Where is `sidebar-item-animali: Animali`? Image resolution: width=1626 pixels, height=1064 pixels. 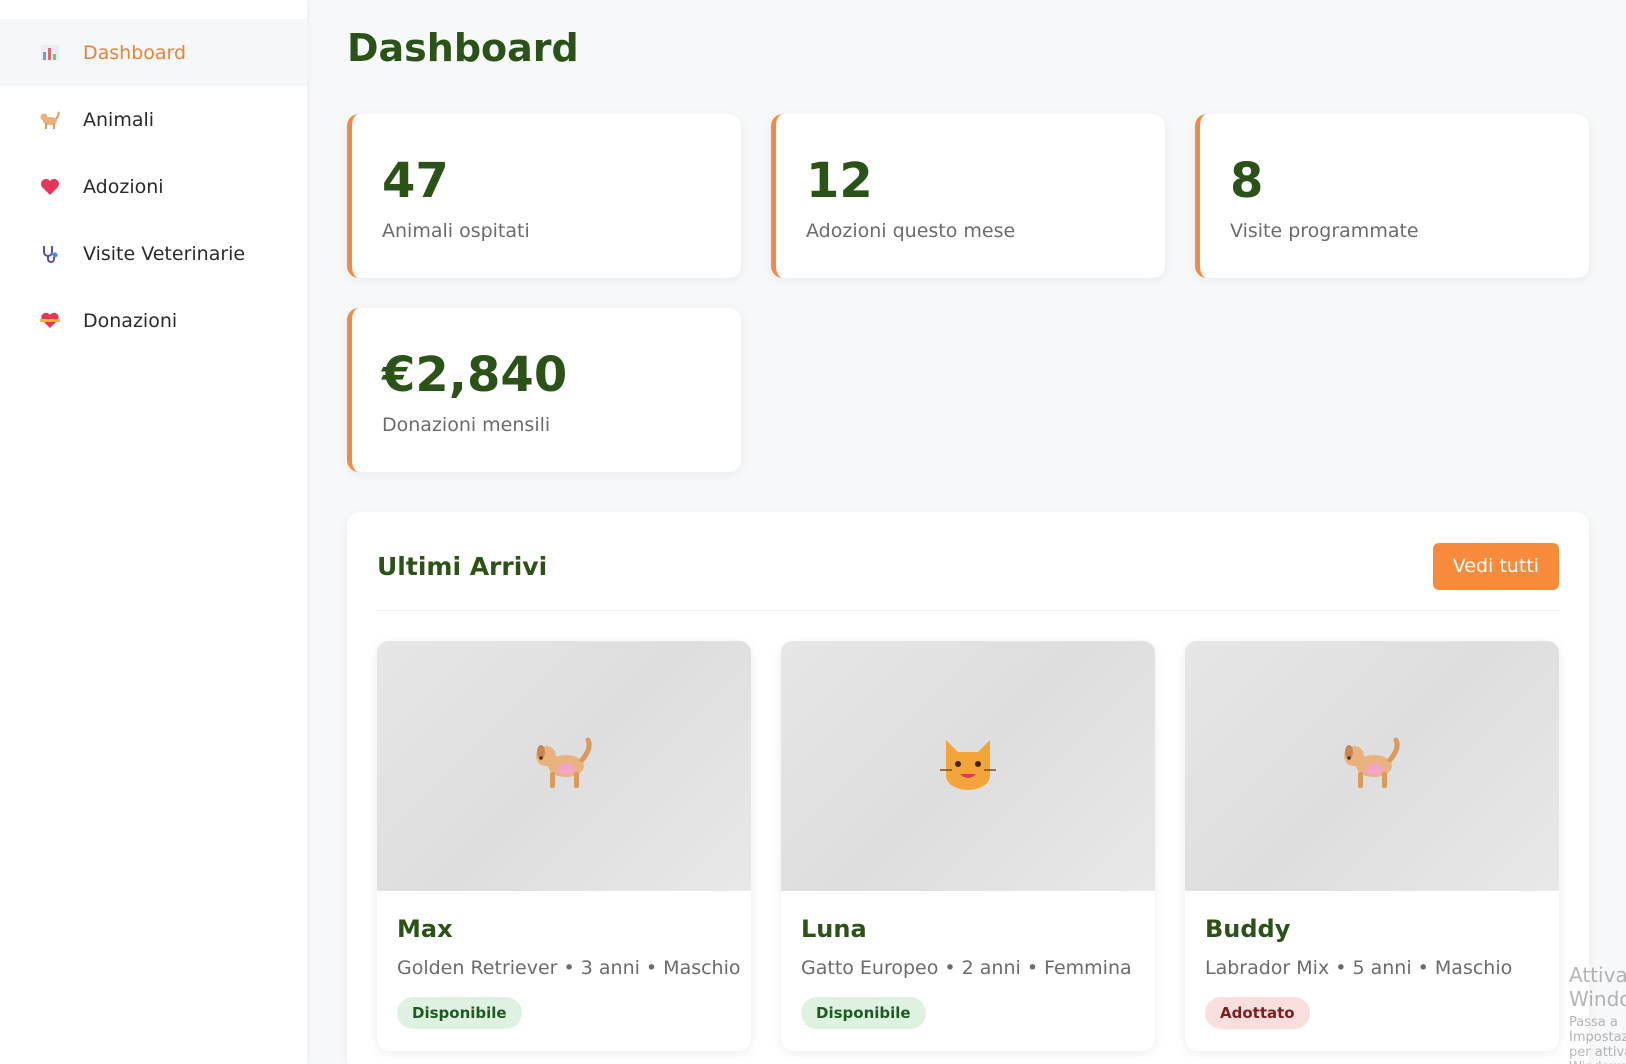
sidebar-item-animali: Animali is located at coordinates (153, 119).